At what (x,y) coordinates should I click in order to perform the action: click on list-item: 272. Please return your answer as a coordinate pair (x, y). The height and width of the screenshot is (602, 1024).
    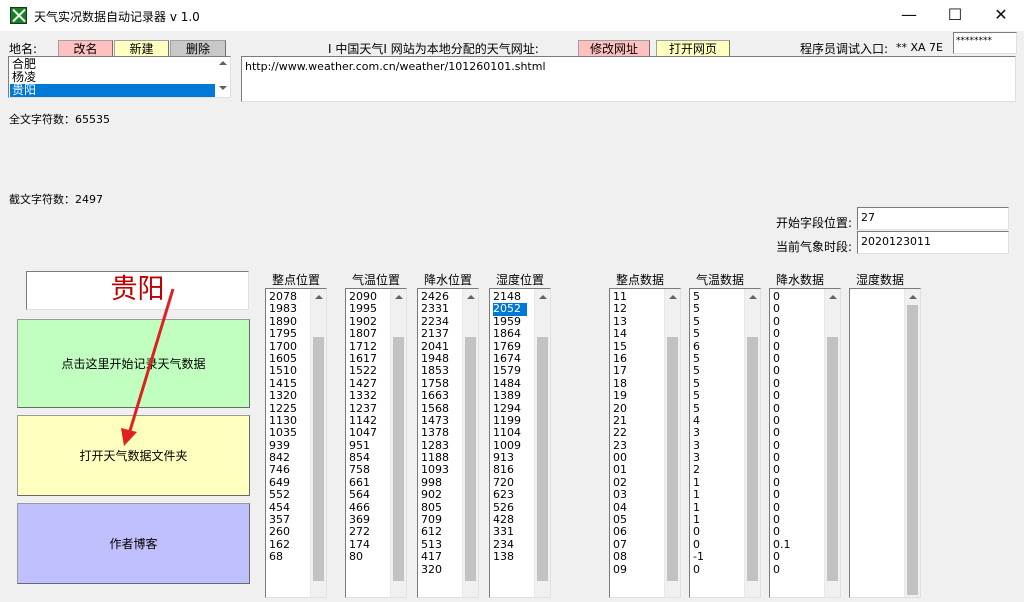
    Looking at the image, I should click on (363, 532).